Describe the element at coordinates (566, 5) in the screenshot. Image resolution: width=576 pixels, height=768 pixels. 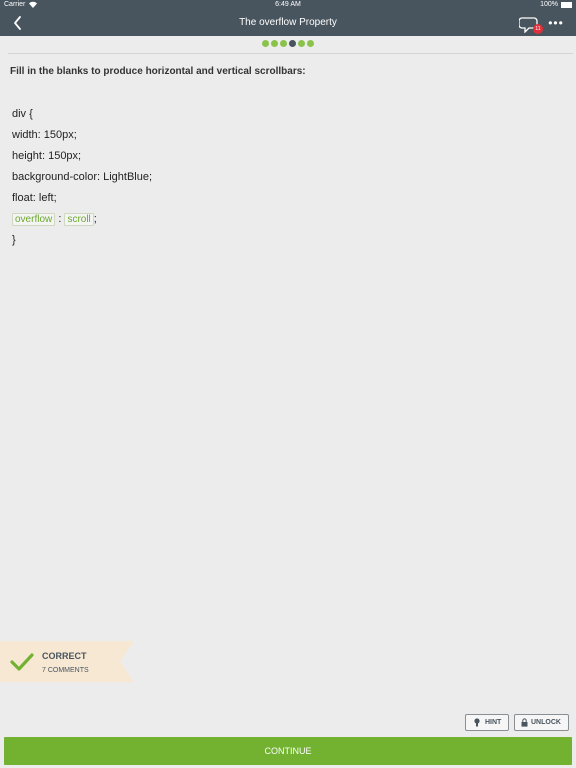
I see `battery-icon` at that location.